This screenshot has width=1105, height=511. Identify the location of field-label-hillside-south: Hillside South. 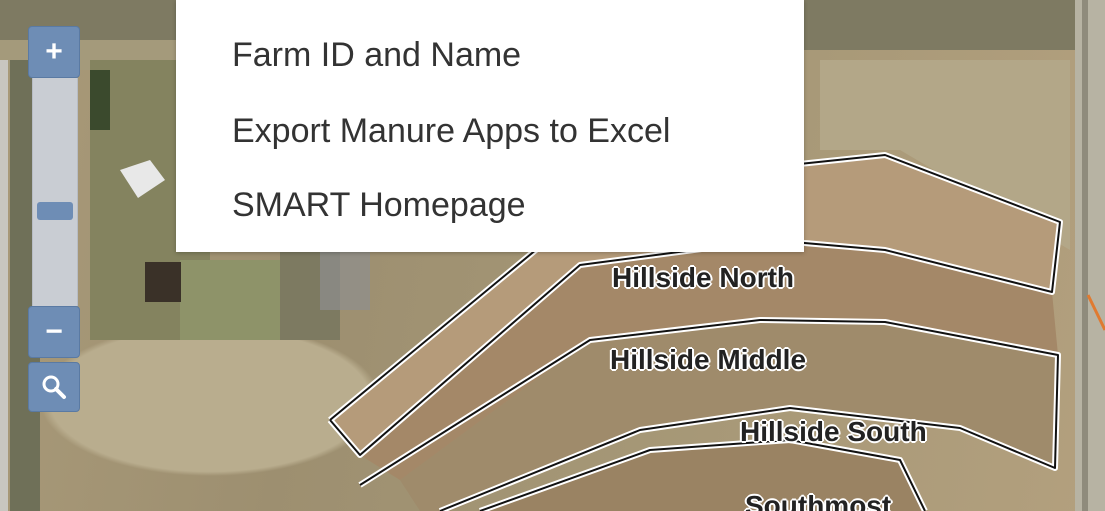
(833, 431).